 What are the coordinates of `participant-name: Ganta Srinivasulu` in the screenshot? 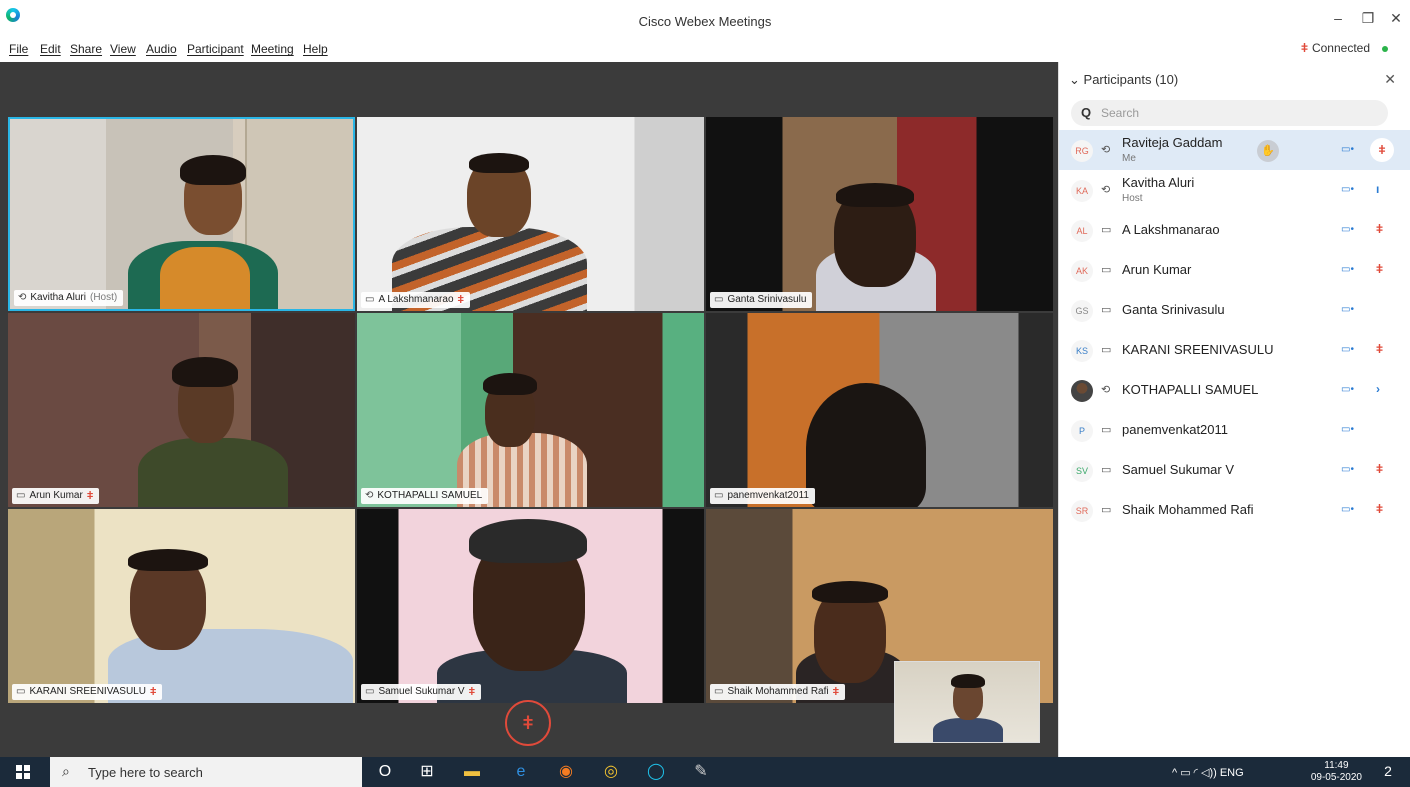 It's located at (1173, 309).